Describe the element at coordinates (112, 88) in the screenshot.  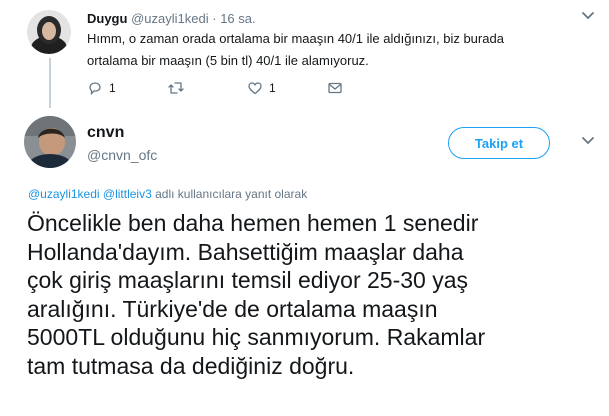
I see `reply-count: 1` at that location.